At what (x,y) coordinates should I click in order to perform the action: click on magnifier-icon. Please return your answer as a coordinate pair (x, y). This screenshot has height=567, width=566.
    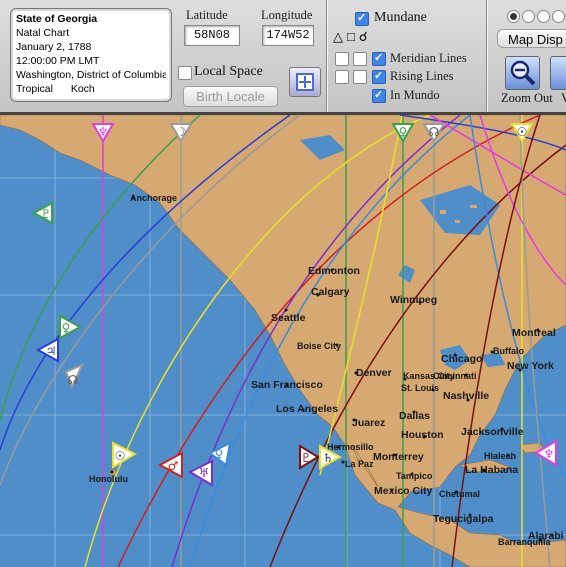
    Looking at the image, I should click on (523, 73).